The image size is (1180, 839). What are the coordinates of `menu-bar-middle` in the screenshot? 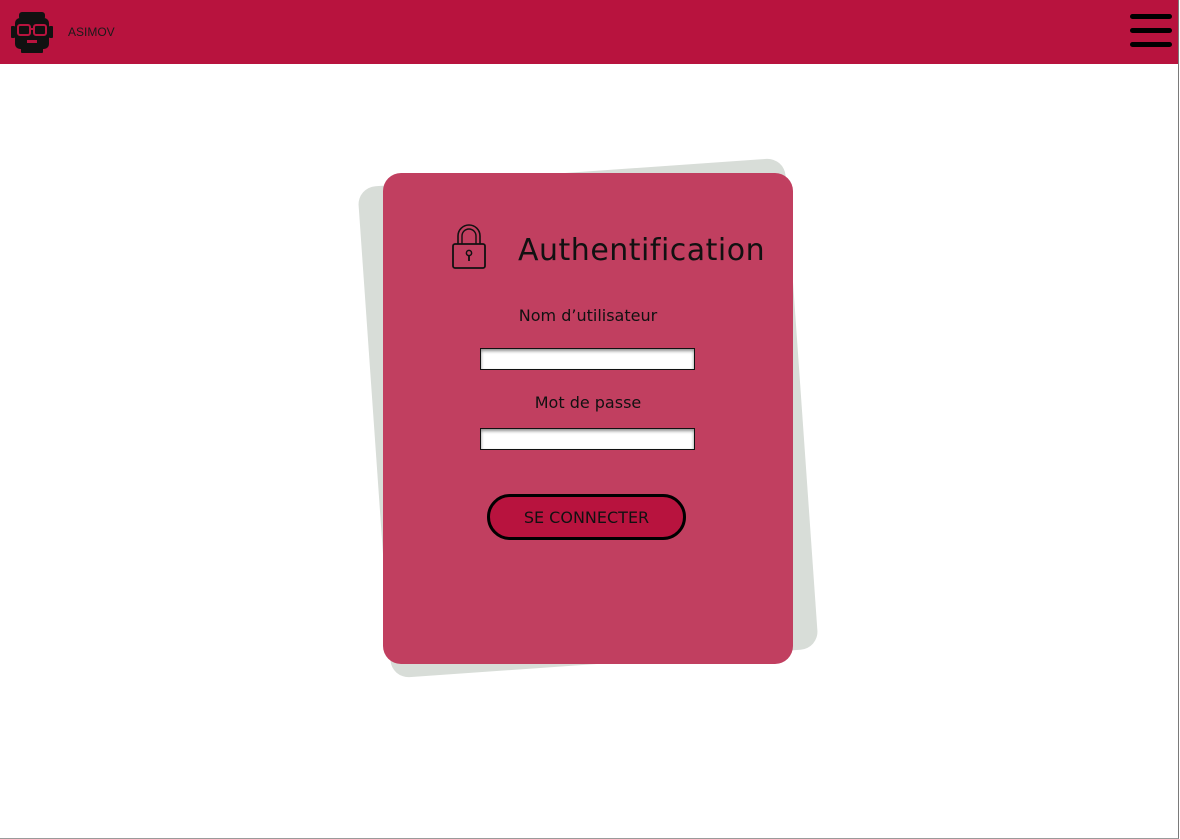 It's located at (1151, 30).